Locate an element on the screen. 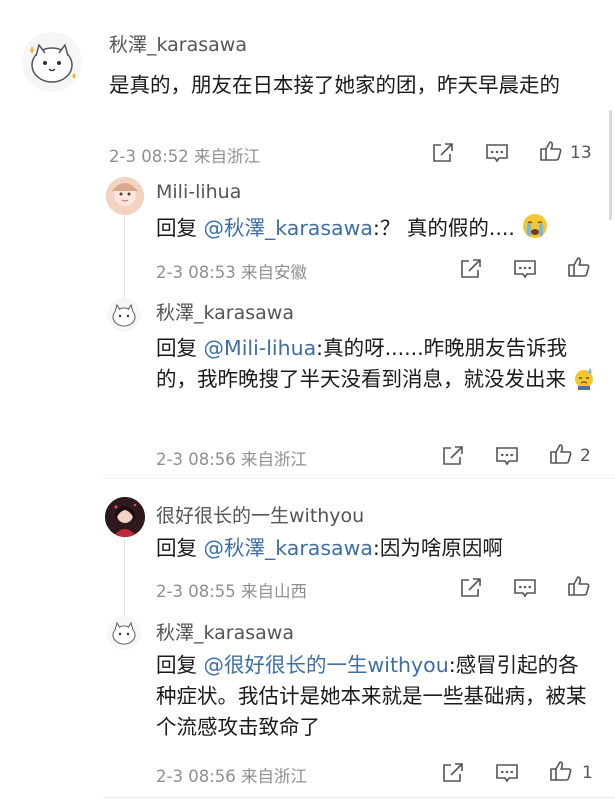 The width and height of the screenshot is (615, 800). comment-text: 是真的，朋友在日本接了她家的团，昨天早晨走的 is located at coordinates (354, 85).